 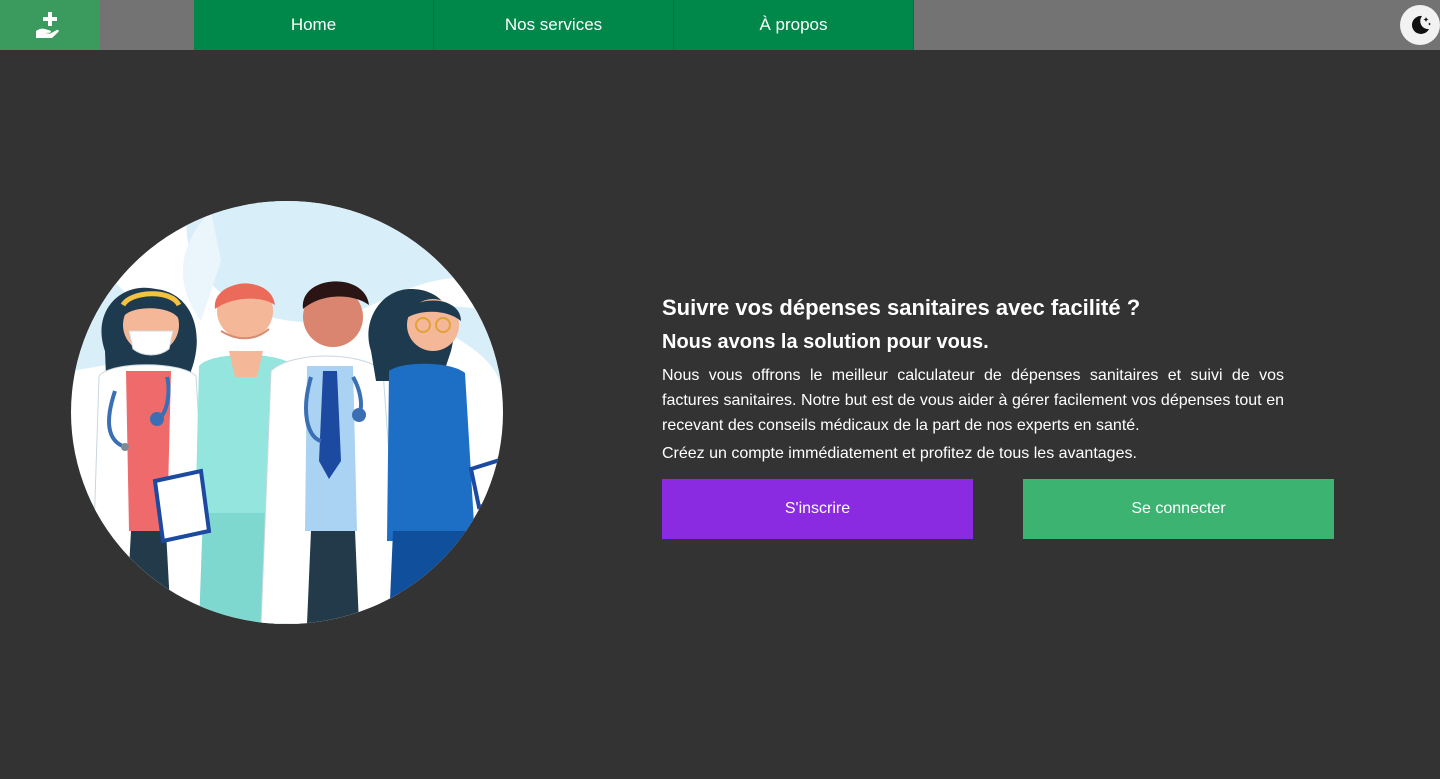 What do you see at coordinates (817, 509) in the screenshot?
I see `signup-button: S'inscrire` at bounding box center [817, 509].